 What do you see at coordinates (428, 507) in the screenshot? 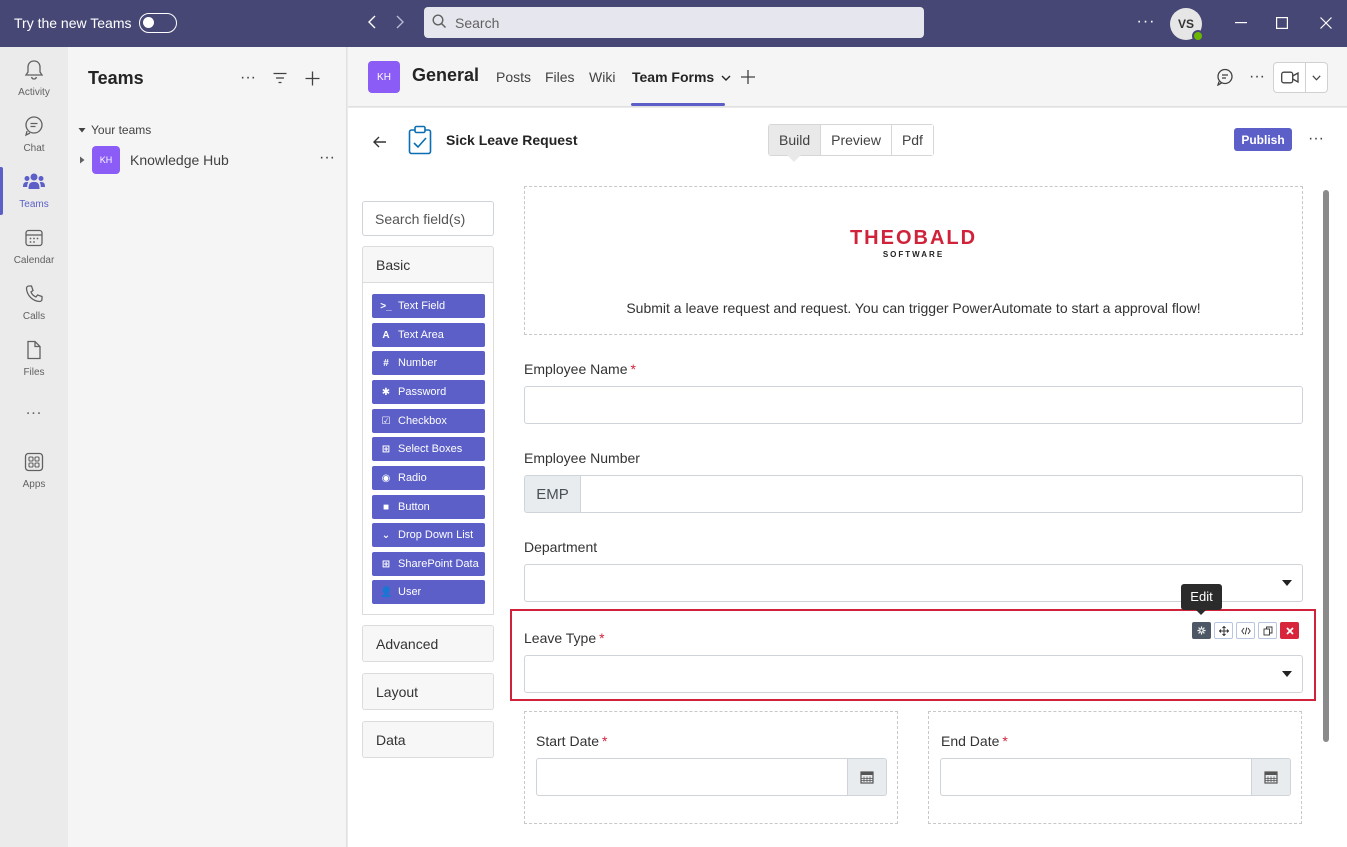
I see `component-button: ■ Button` at bounding box center [428, 507].